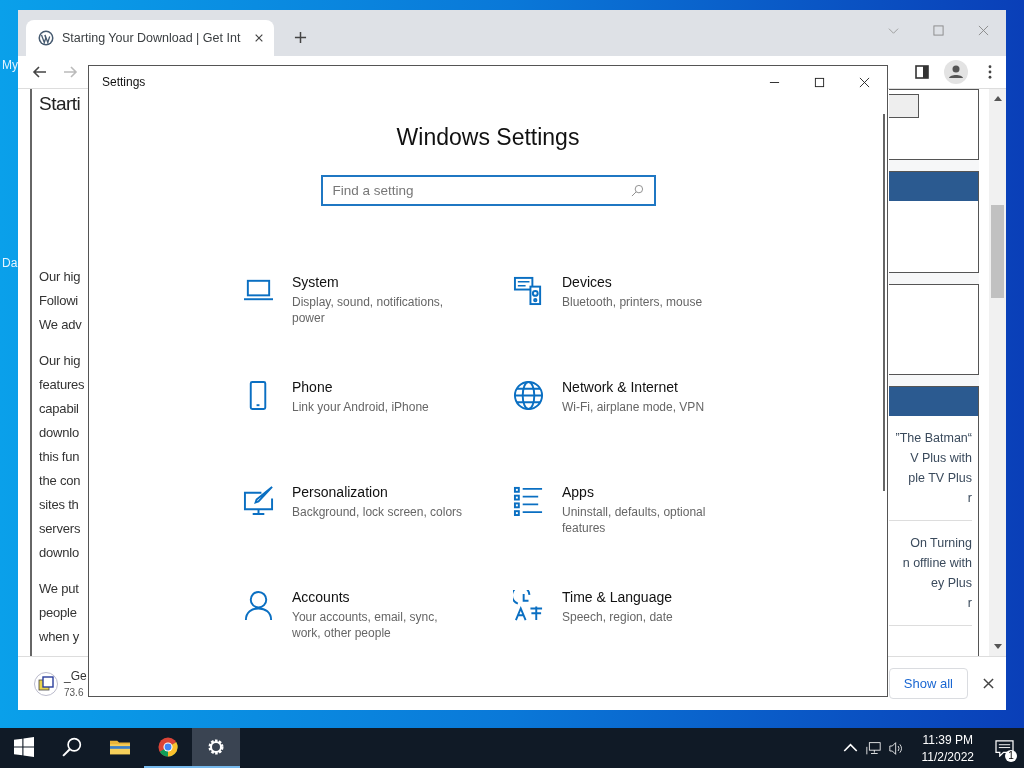 The width and height of the screenshot is (1024, 768). What do you see at coordinates (990, 72) in the screenshot?
I see `menu-icon` at bounding box center [990, 72].